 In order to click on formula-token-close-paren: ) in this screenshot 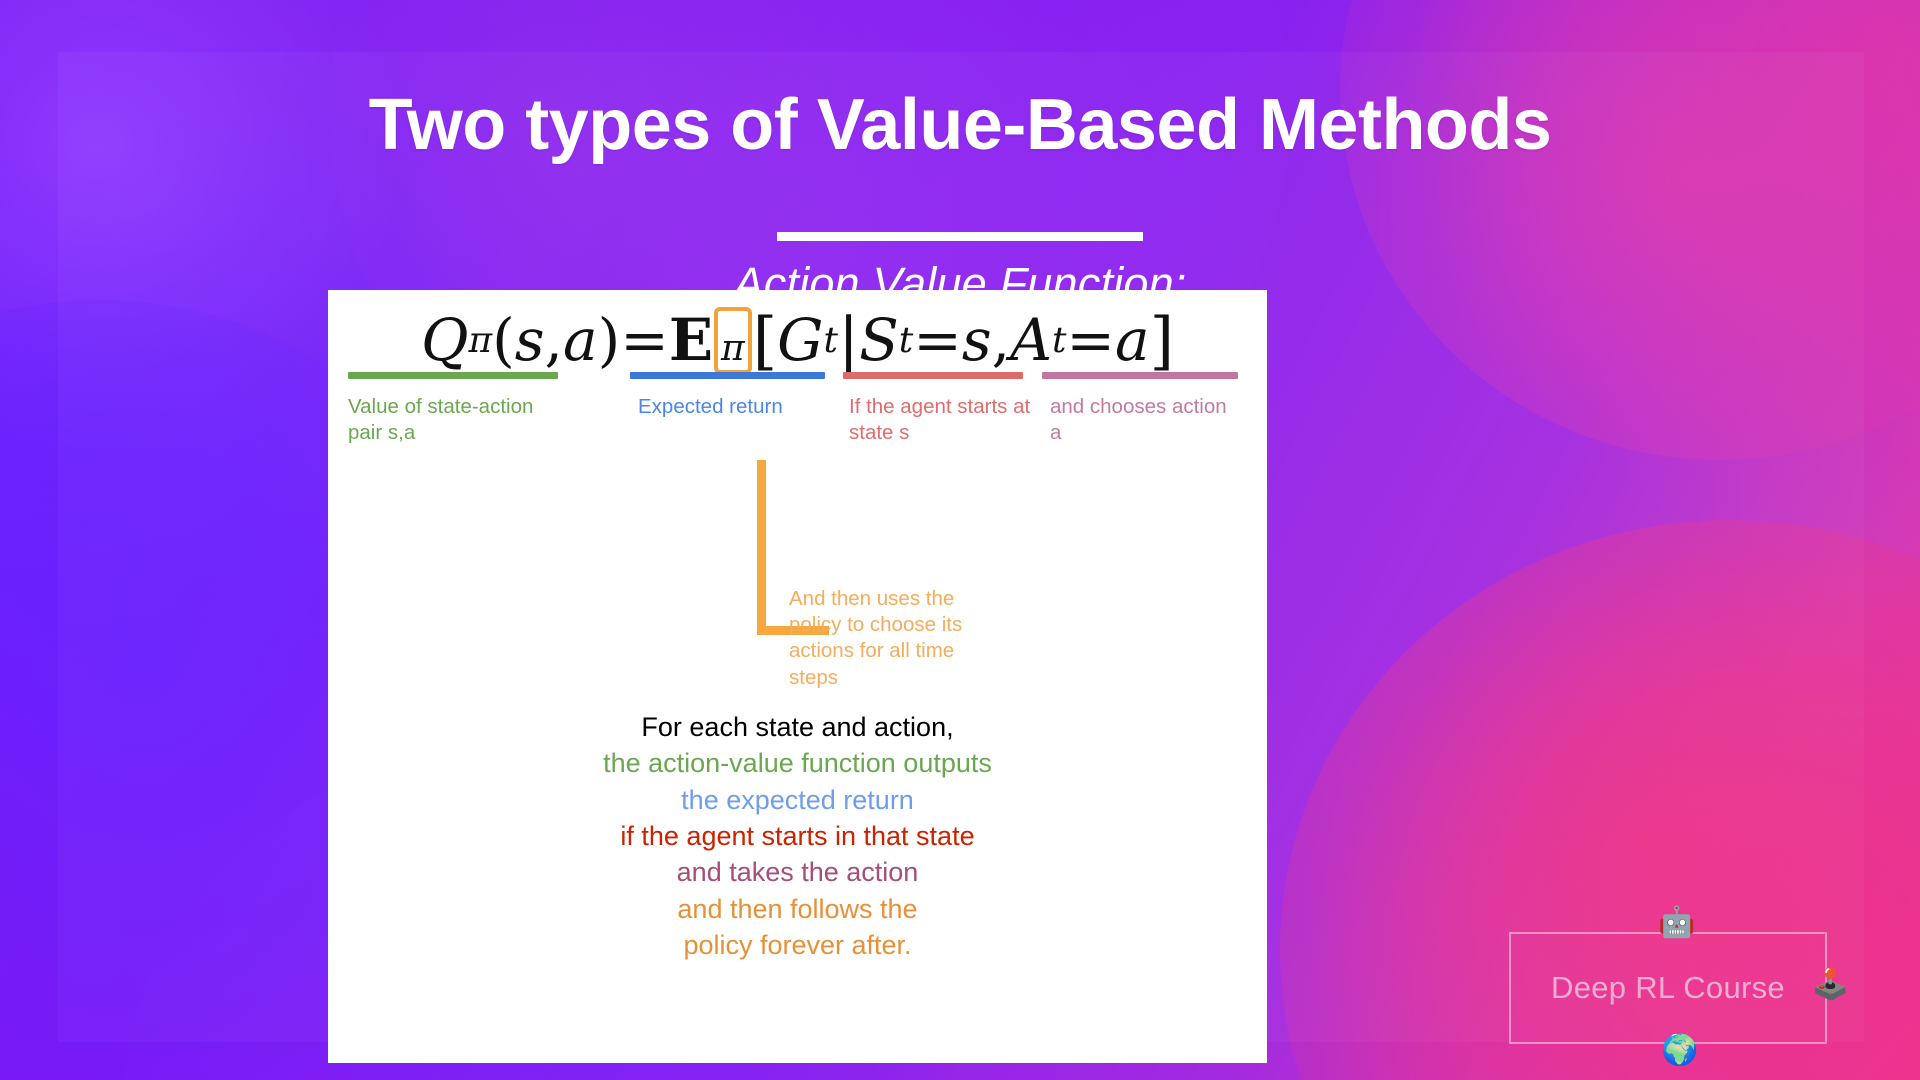, I will do `click(609, 340)`.